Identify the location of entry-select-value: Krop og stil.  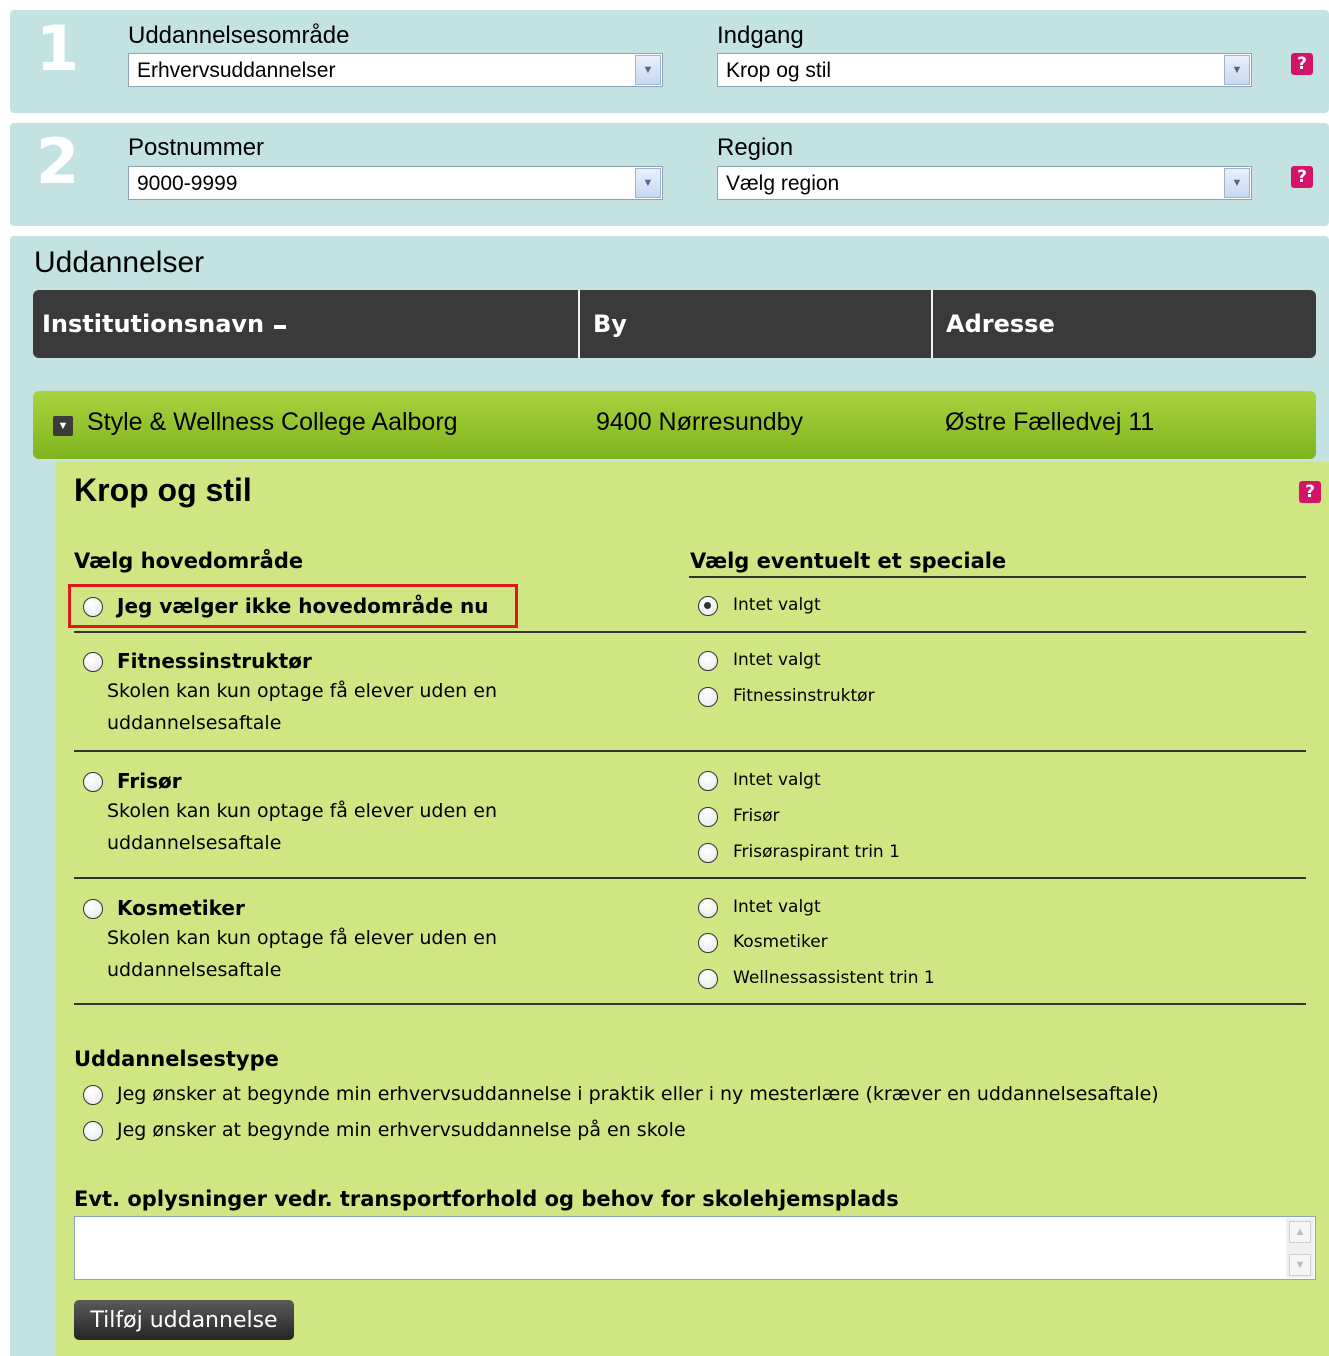
(779, 70).